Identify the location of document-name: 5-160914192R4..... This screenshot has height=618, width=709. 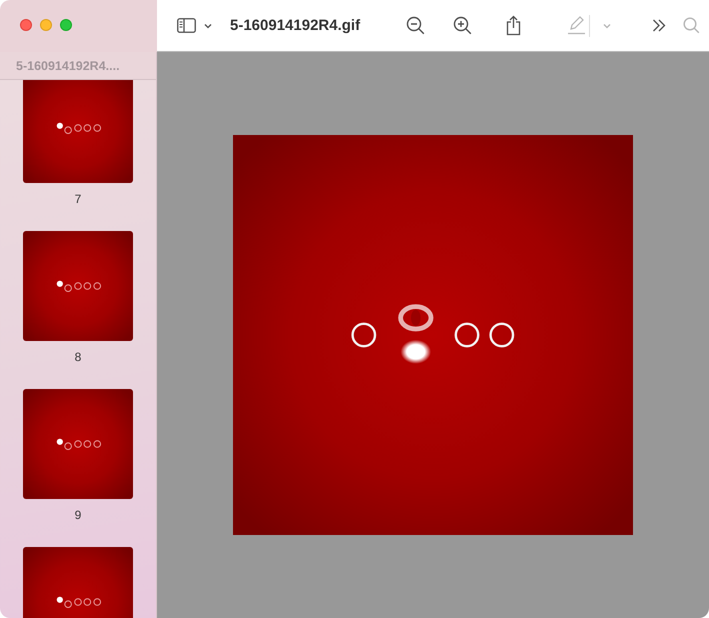
(78, 66).